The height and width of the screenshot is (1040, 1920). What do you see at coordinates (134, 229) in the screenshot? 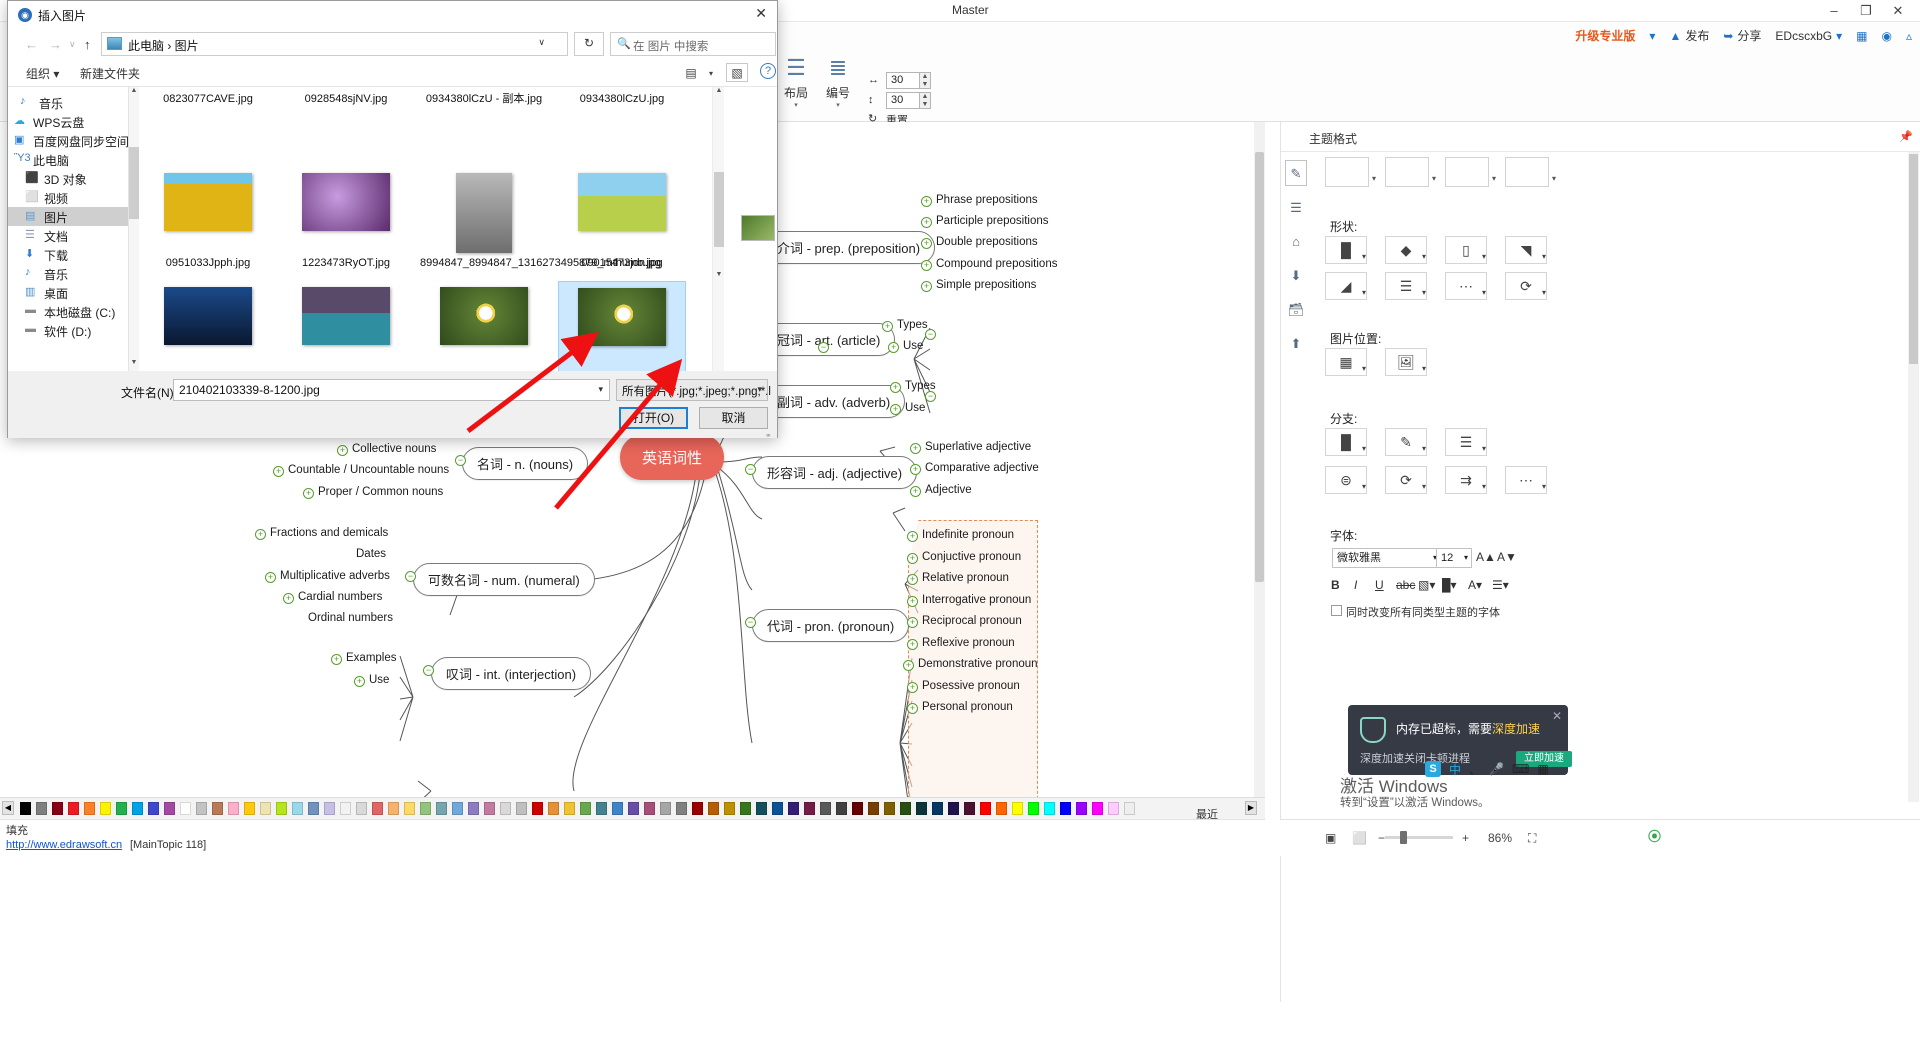
I see `nav-pane-scrollbar: ▲ ▼` at bounding box center [134, 229].